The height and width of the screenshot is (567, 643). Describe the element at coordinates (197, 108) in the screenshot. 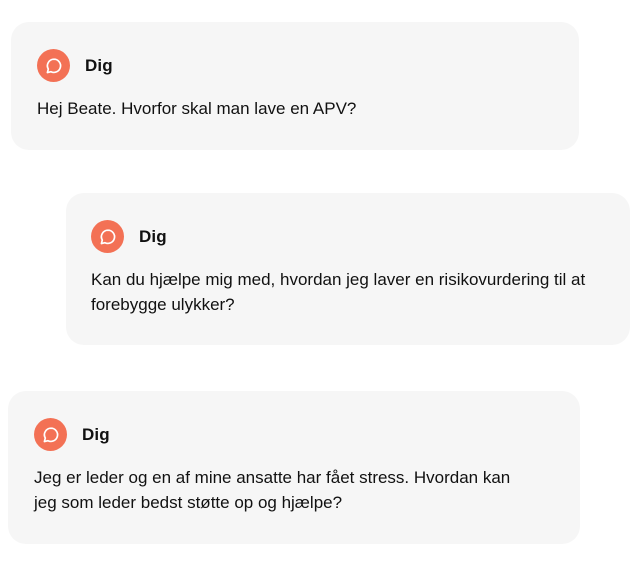

I see `message-text: Hej Beate. Hvorfor skal man lave en APV?` at that location.